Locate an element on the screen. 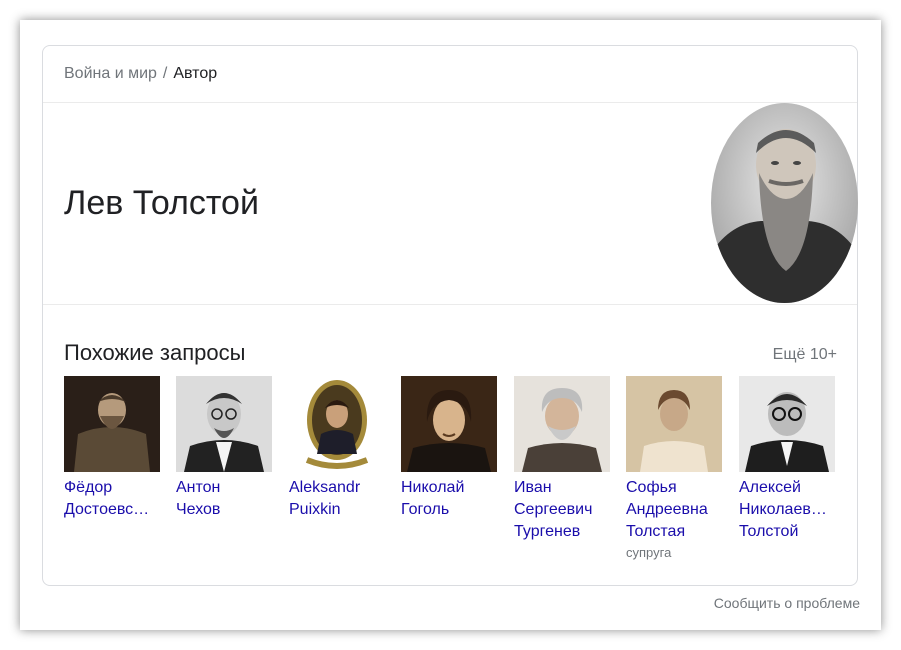 Image resolution: width=901 pixels, height=650 pixels. related-item-turgenev: Иван Сергеевич Тургенев is located at coordinates (563, 459).